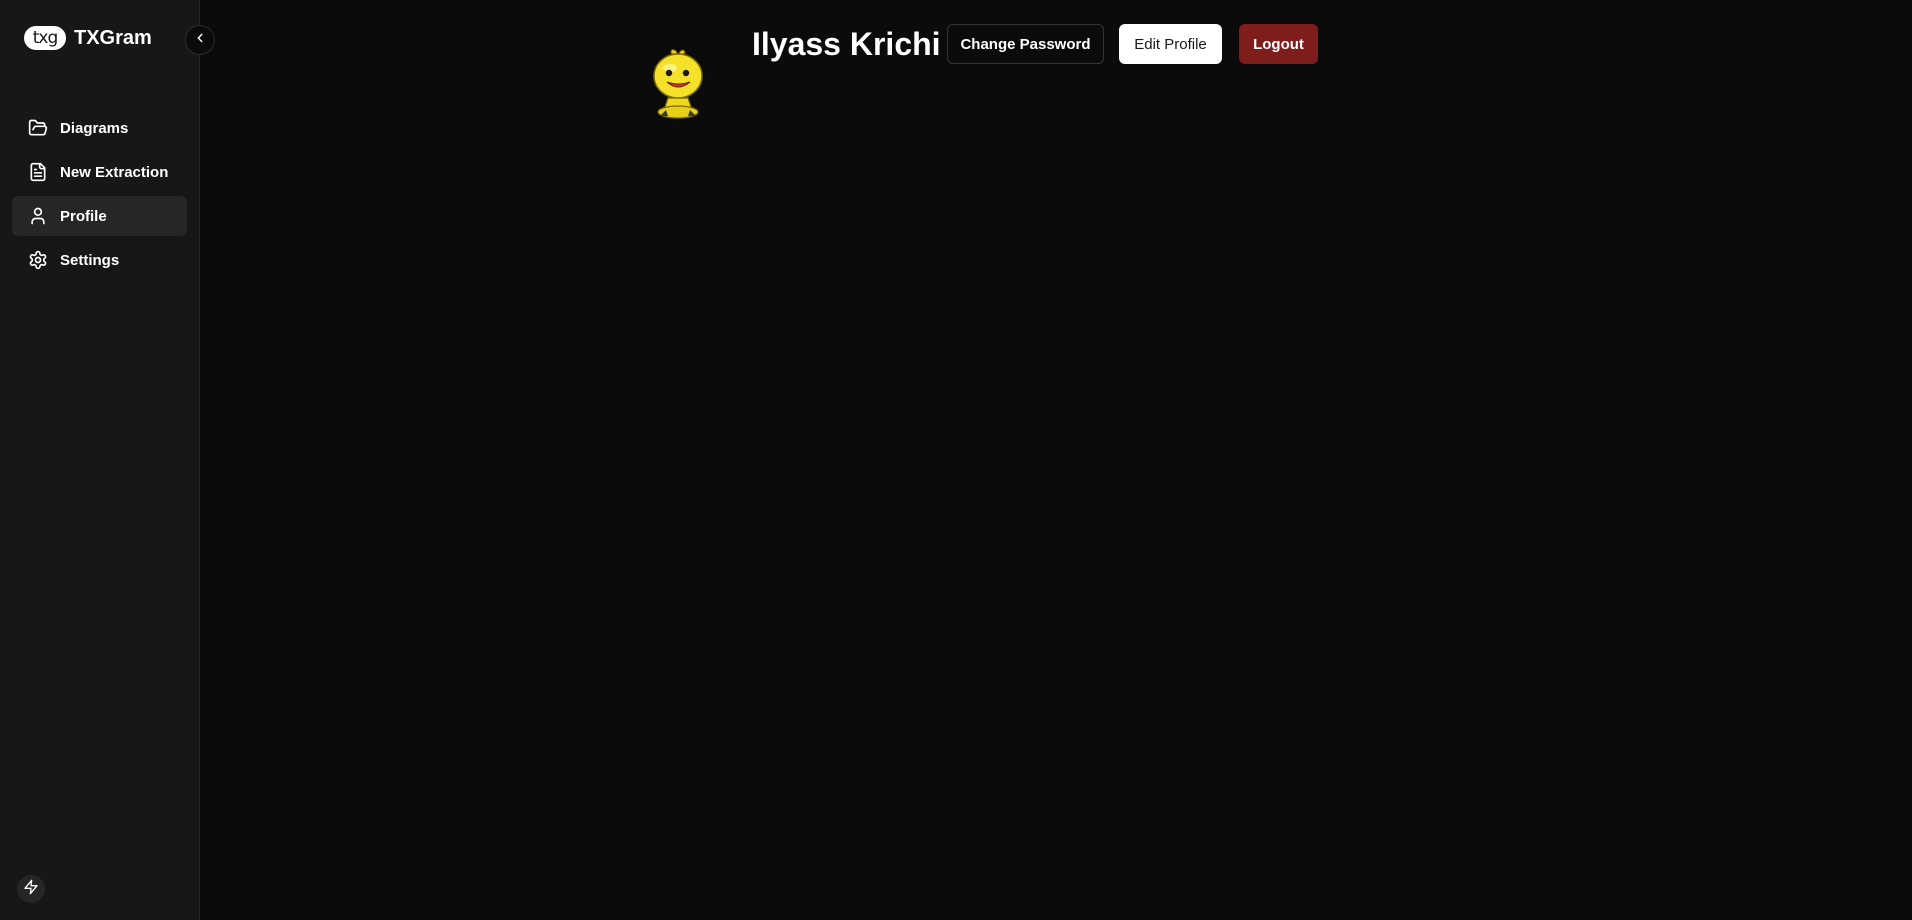 This screenshot has width=1912, height=920. What do you see at coordinates (1025, 44) in the screenshot?
I see `change-password-button: Change Password` at bounding box center [1025, 44].